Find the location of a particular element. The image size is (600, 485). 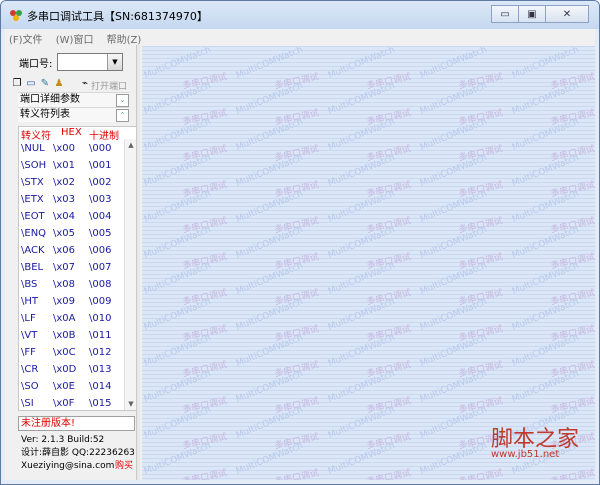

escape-table-header: 转义符 HEX 十进制 is located at coordinates (78, 134).